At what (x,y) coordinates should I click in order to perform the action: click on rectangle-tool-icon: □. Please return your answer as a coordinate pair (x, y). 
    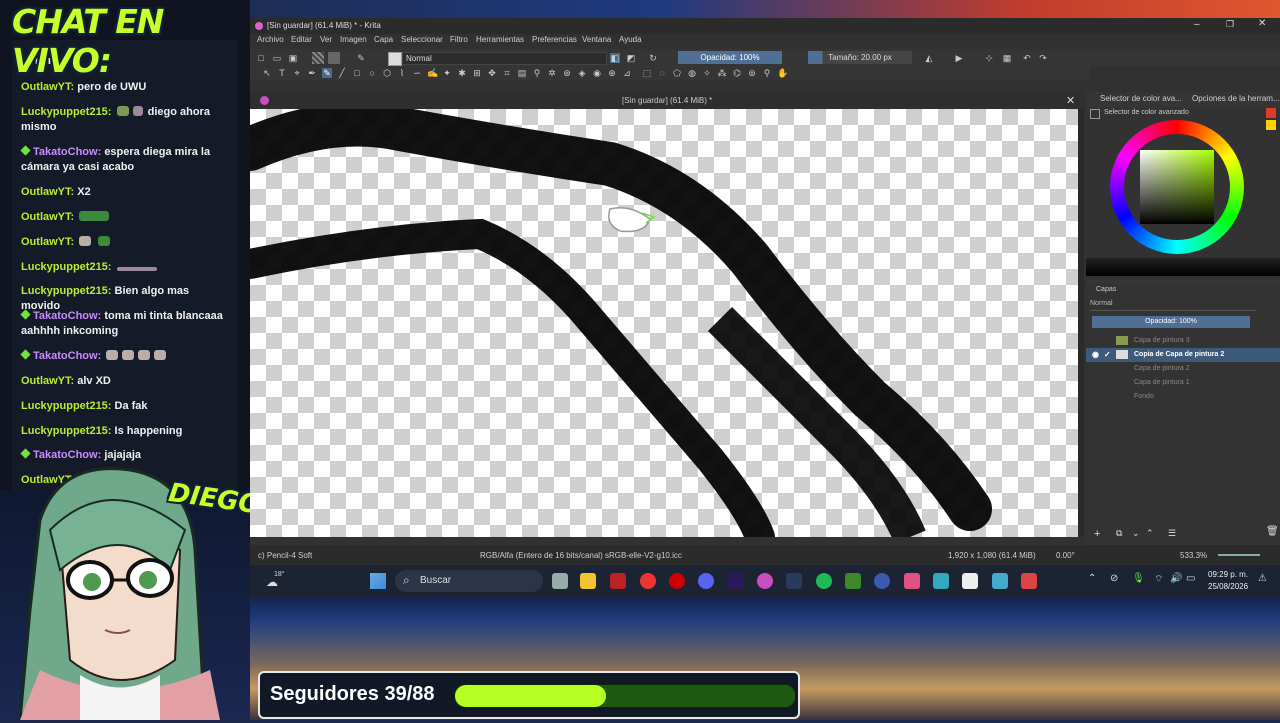
    Looking at the image, I should click on (357, 73).